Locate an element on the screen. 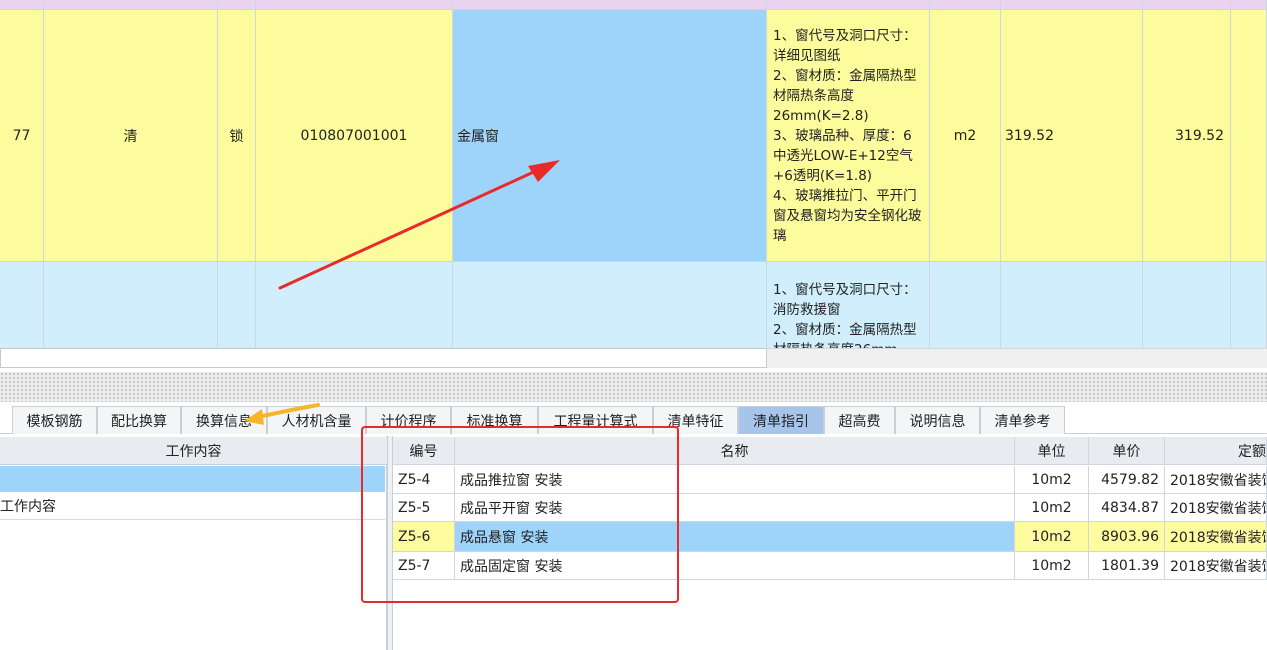  row-unit: m2 is located at coordinates (965, 136).